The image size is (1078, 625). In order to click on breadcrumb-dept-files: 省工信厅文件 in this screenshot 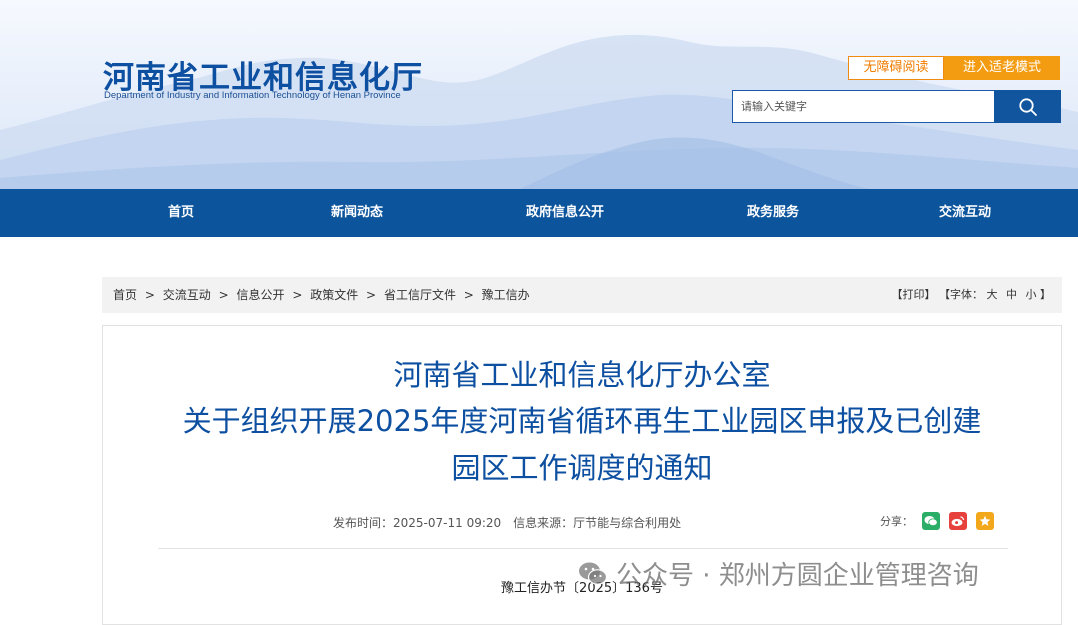, I will do `click(420, 295)`.